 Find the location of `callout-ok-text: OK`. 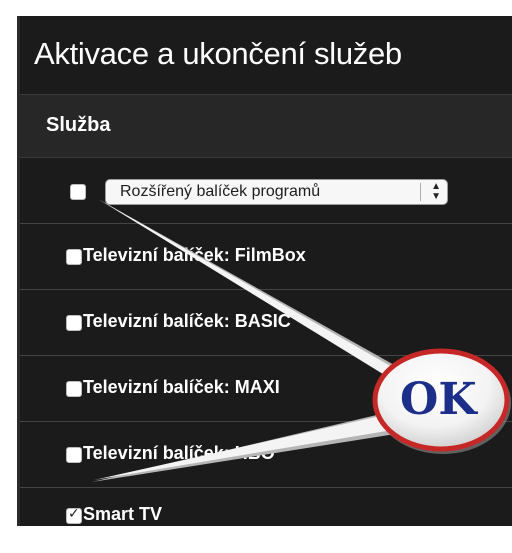

callout-ok-text: OK is located at coordinates (438, 399).